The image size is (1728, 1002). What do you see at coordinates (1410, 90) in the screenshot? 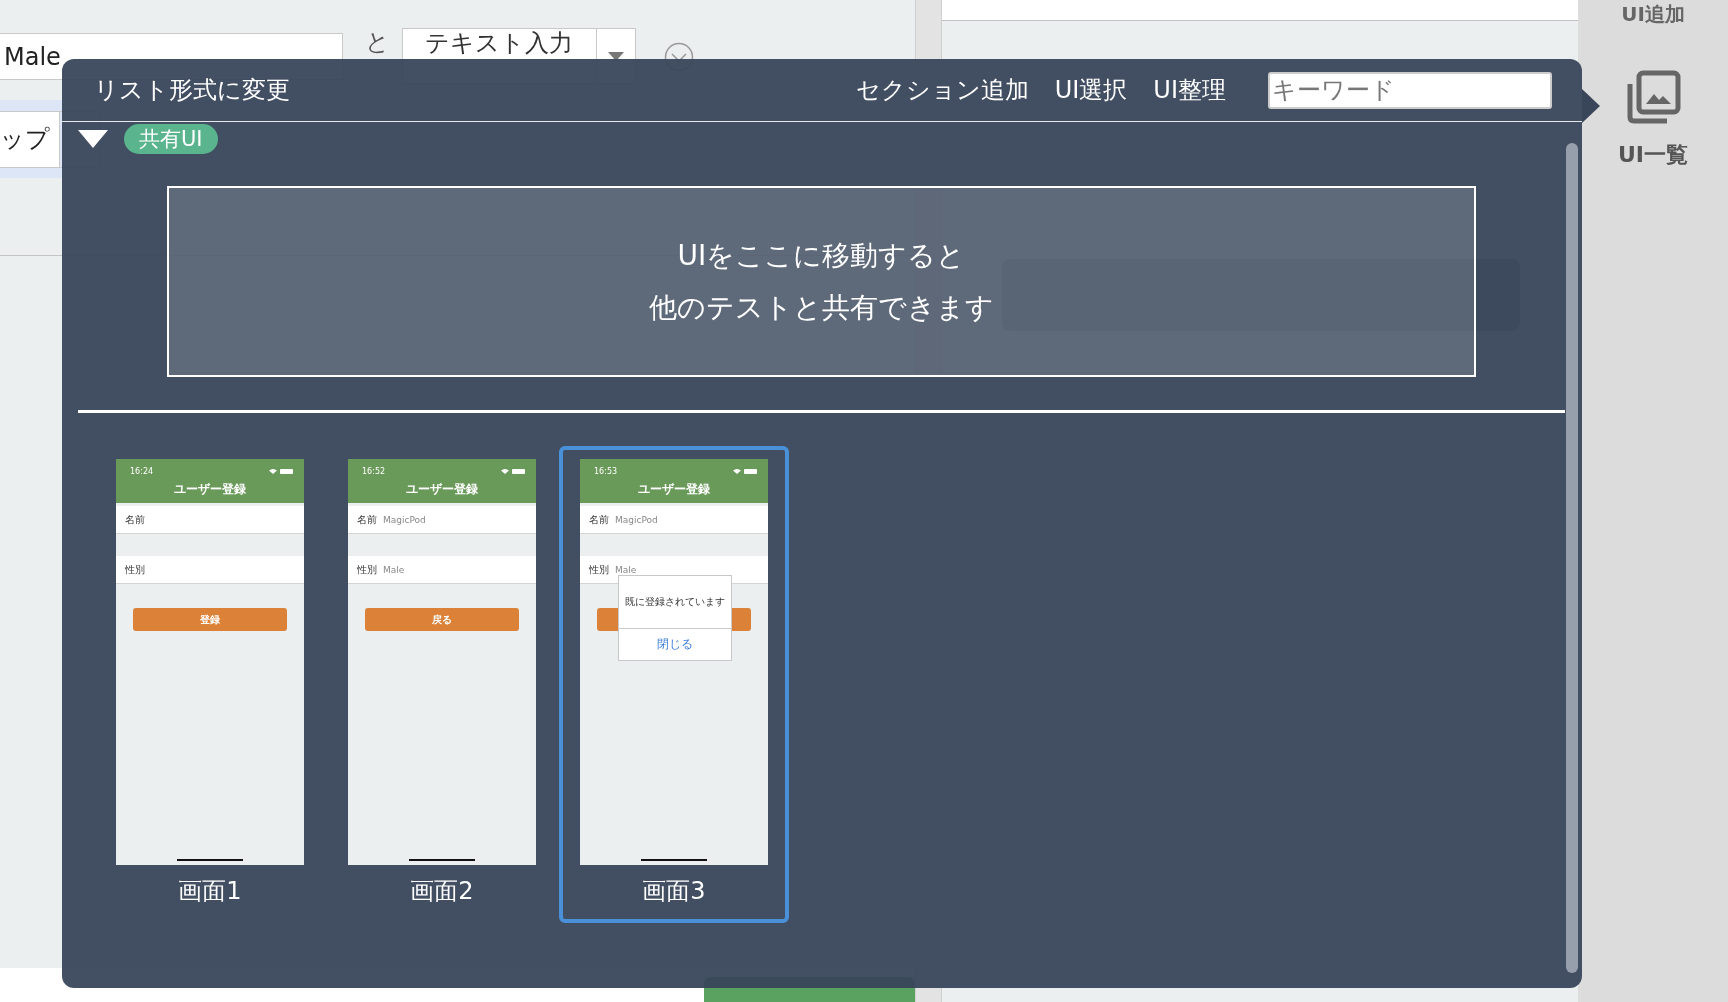
I see `keyword-field: キーワード` at bounding box center [1410, 90].